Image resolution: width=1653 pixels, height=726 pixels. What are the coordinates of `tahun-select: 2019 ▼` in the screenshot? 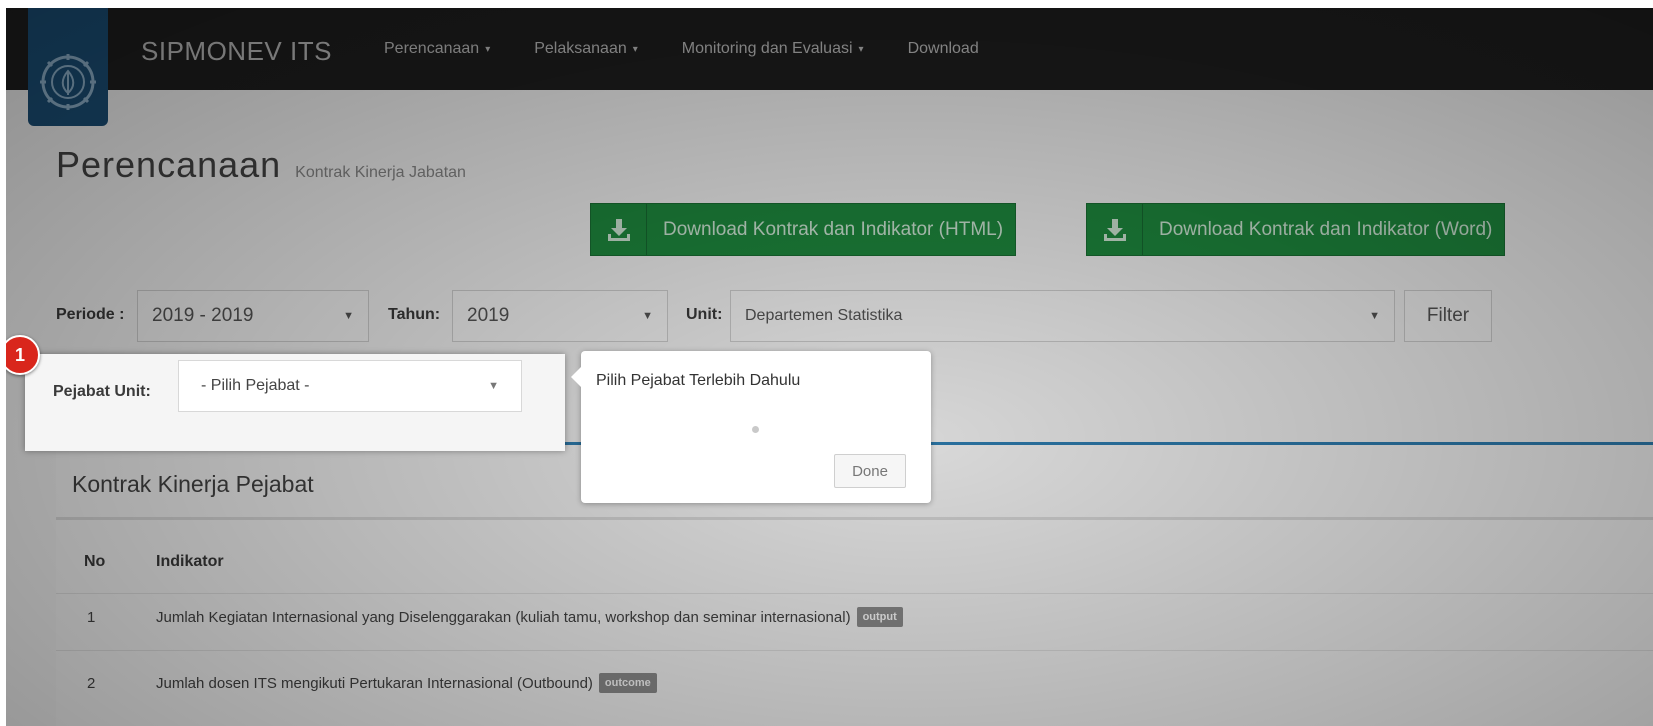 It's located at (560, 316).